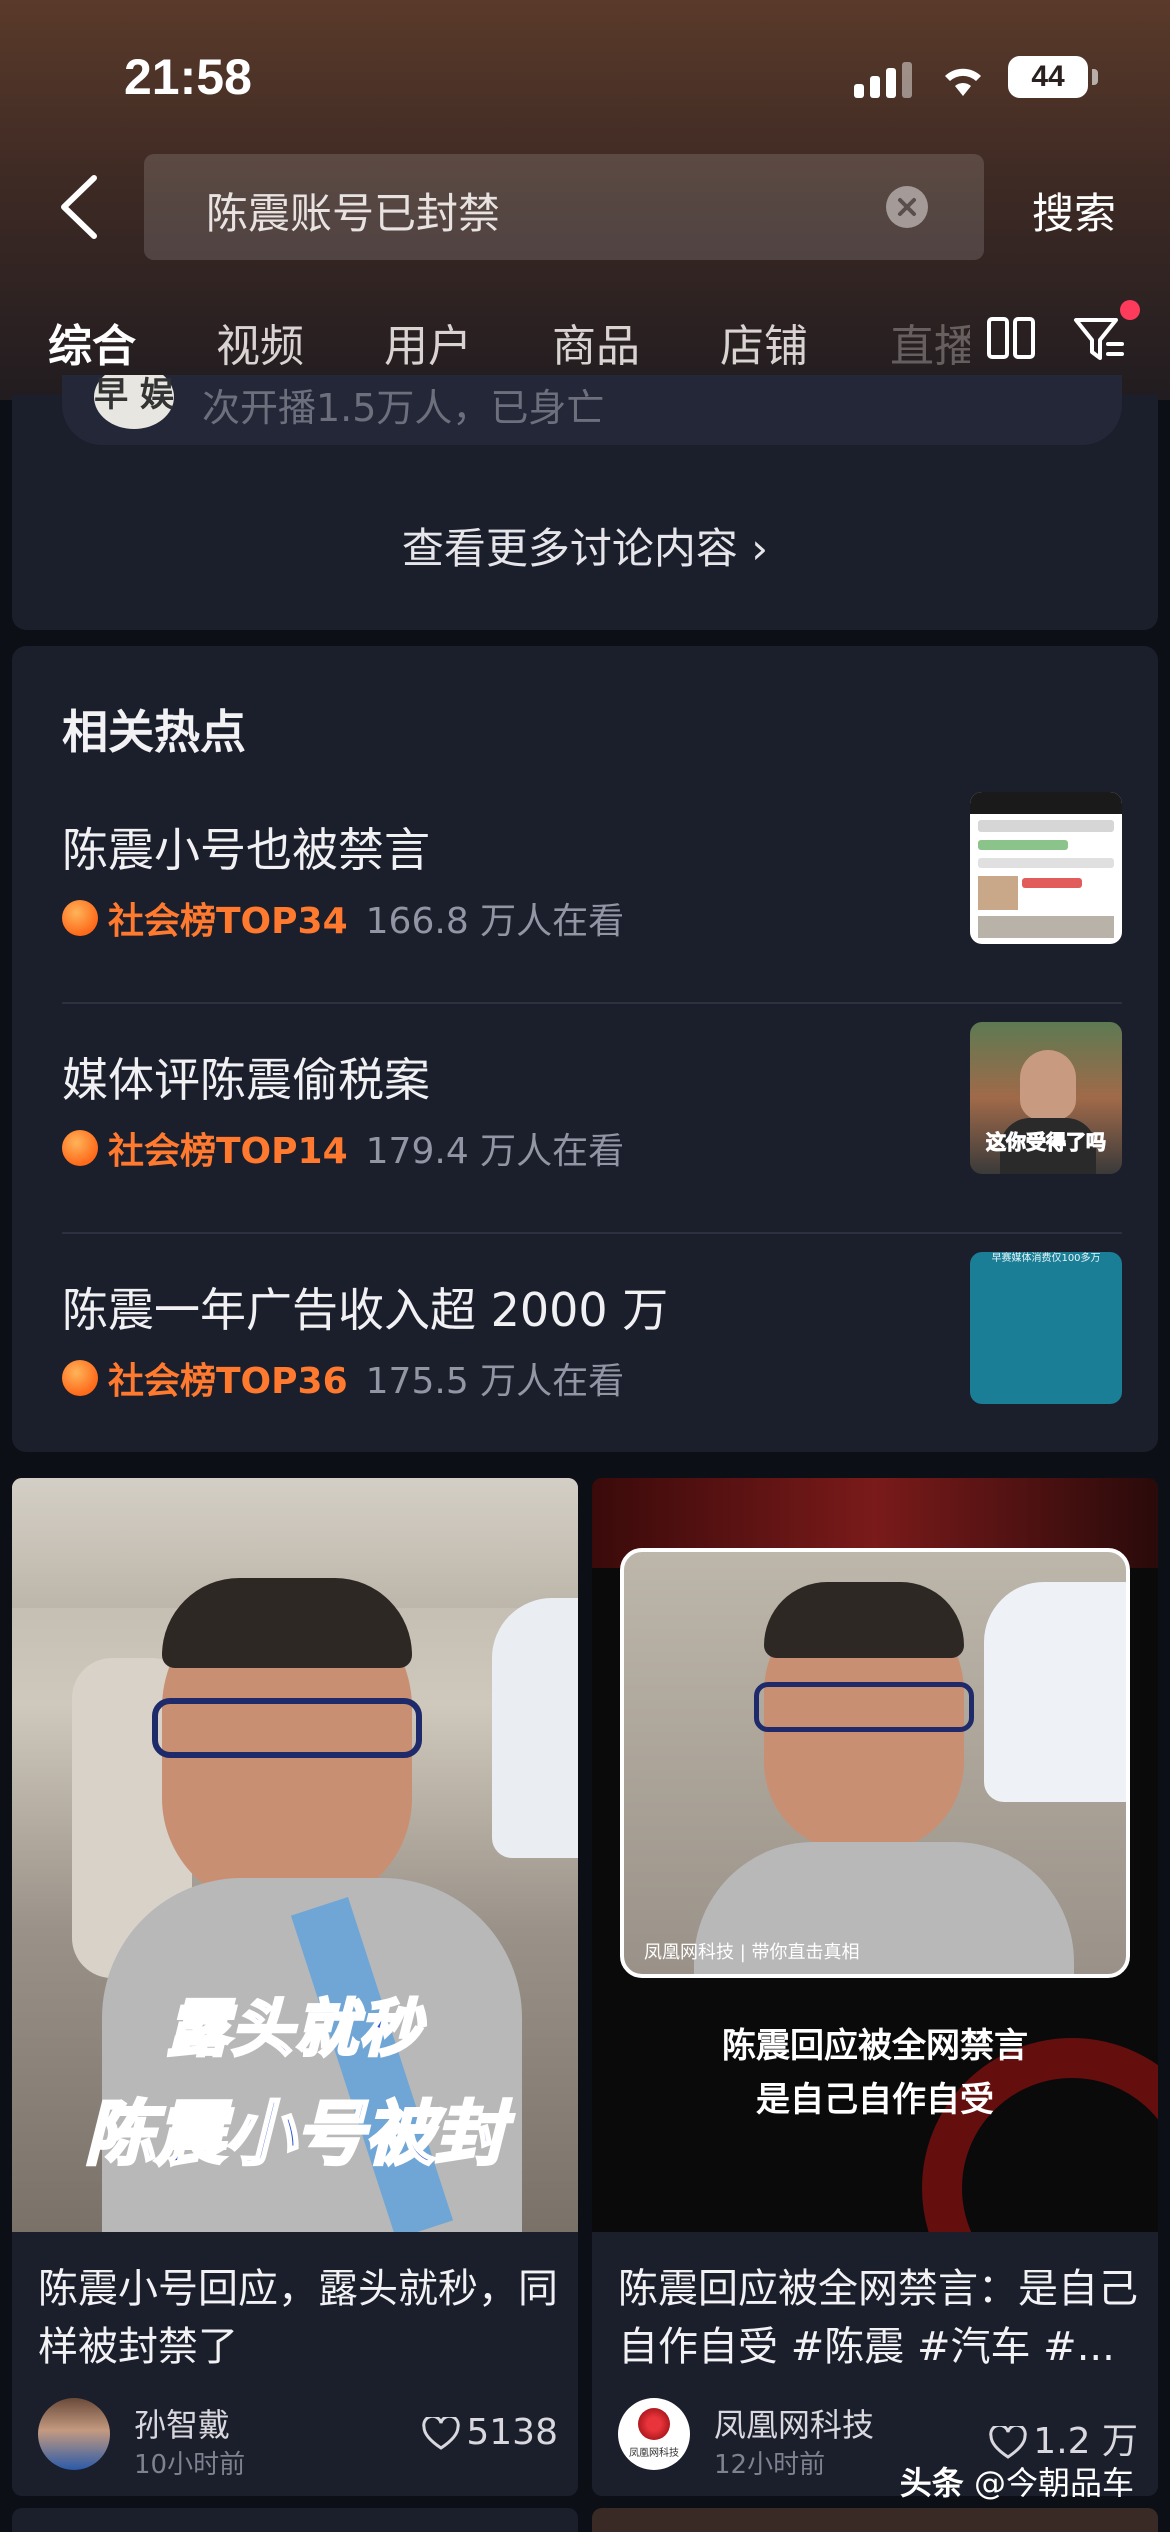 The height and width of the screenshot is (2532, 1170). What do you see at coordinates (495, 1151) in the screenshot?
I see `viewer-count: 179.4 万人在看` at bounding box center [495, 1151].